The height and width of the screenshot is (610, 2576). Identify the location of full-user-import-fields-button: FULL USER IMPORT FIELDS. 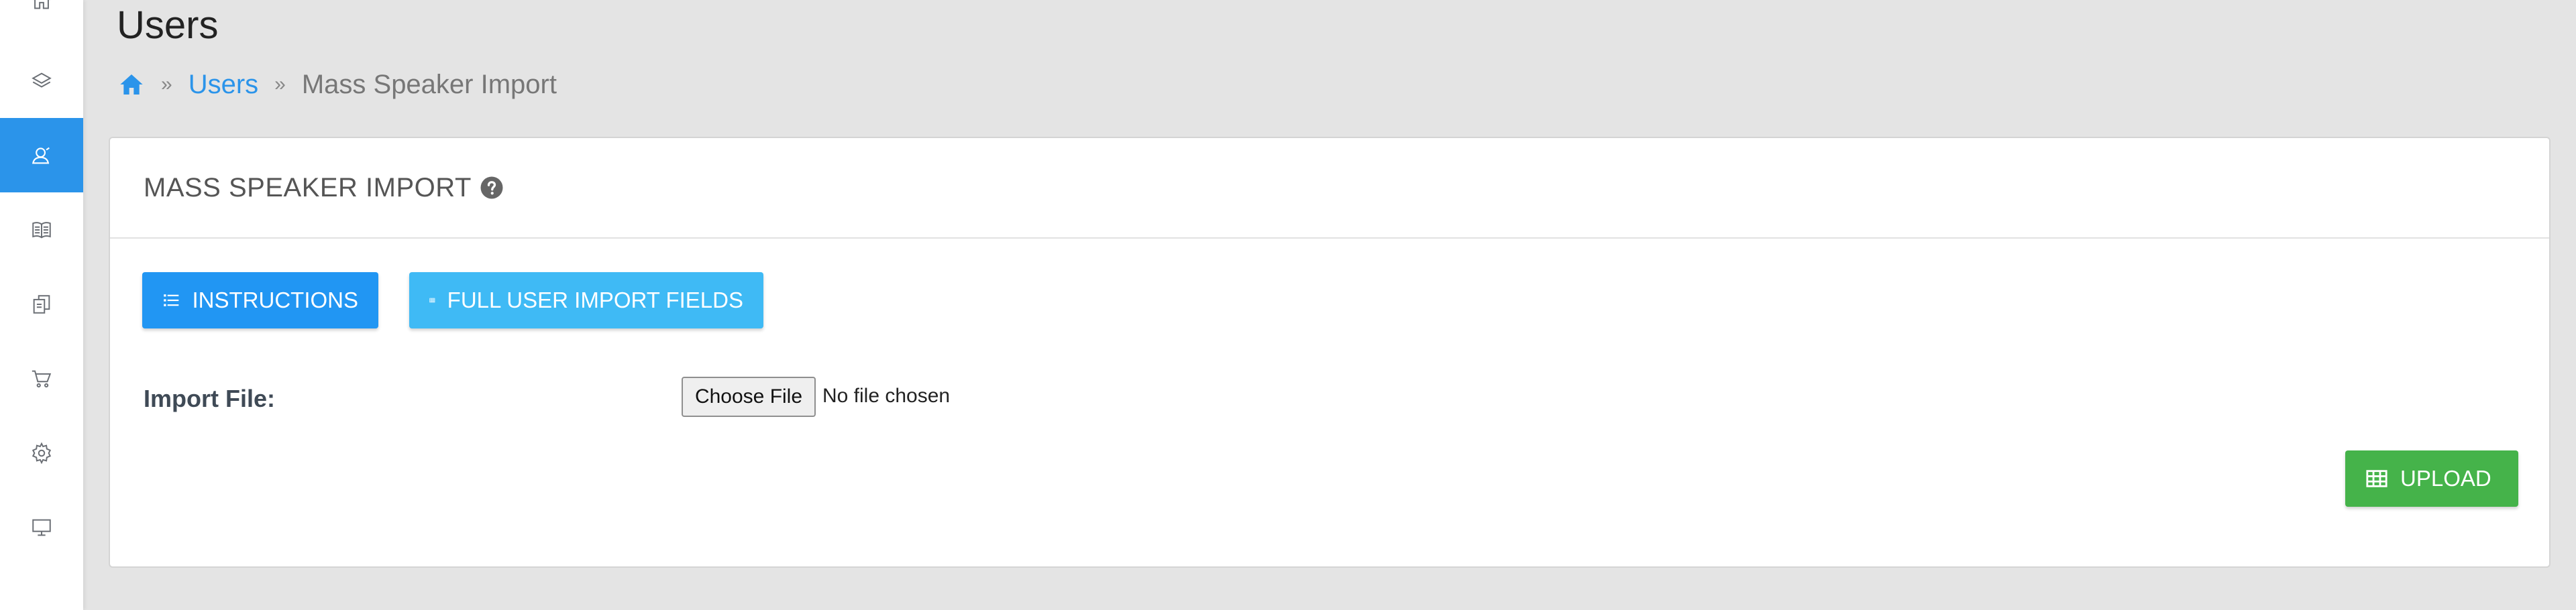
(586, 300).